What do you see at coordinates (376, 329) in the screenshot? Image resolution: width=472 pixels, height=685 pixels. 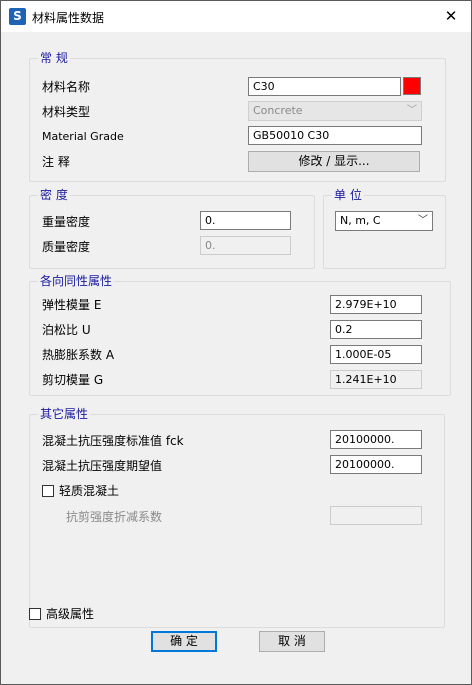 I see `poisson-ratio-input: 0.2` at bounding box center [376, 329].